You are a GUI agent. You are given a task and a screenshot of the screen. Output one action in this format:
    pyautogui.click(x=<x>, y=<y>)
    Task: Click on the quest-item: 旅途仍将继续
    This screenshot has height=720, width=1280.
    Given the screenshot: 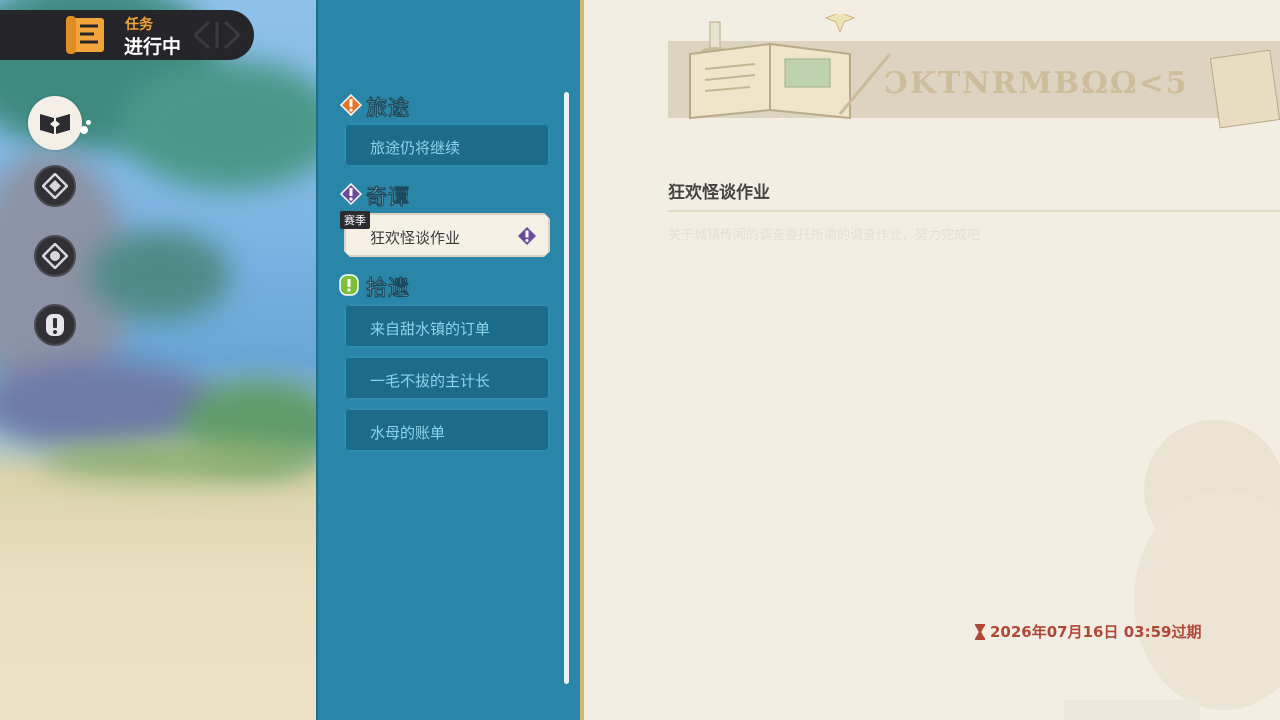 What is the action you would take?
    pyautogui.click(x=447, y=145)
    